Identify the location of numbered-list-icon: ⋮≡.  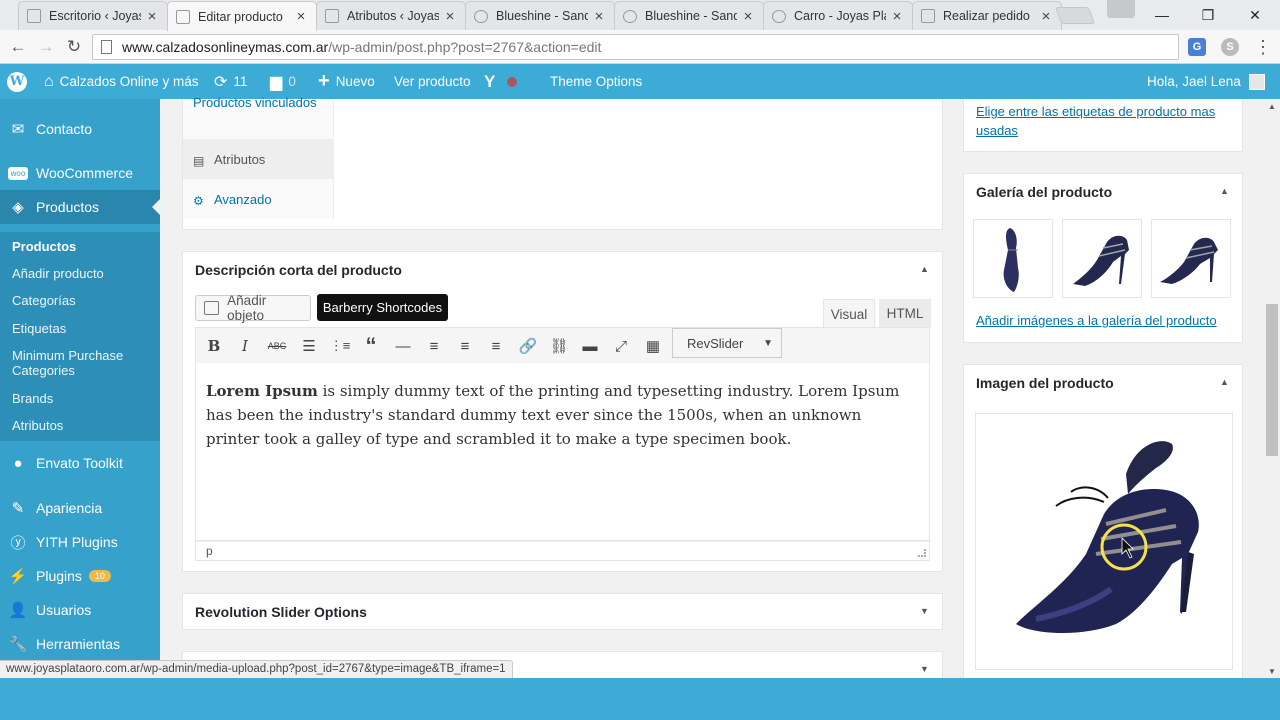
(340, 346).